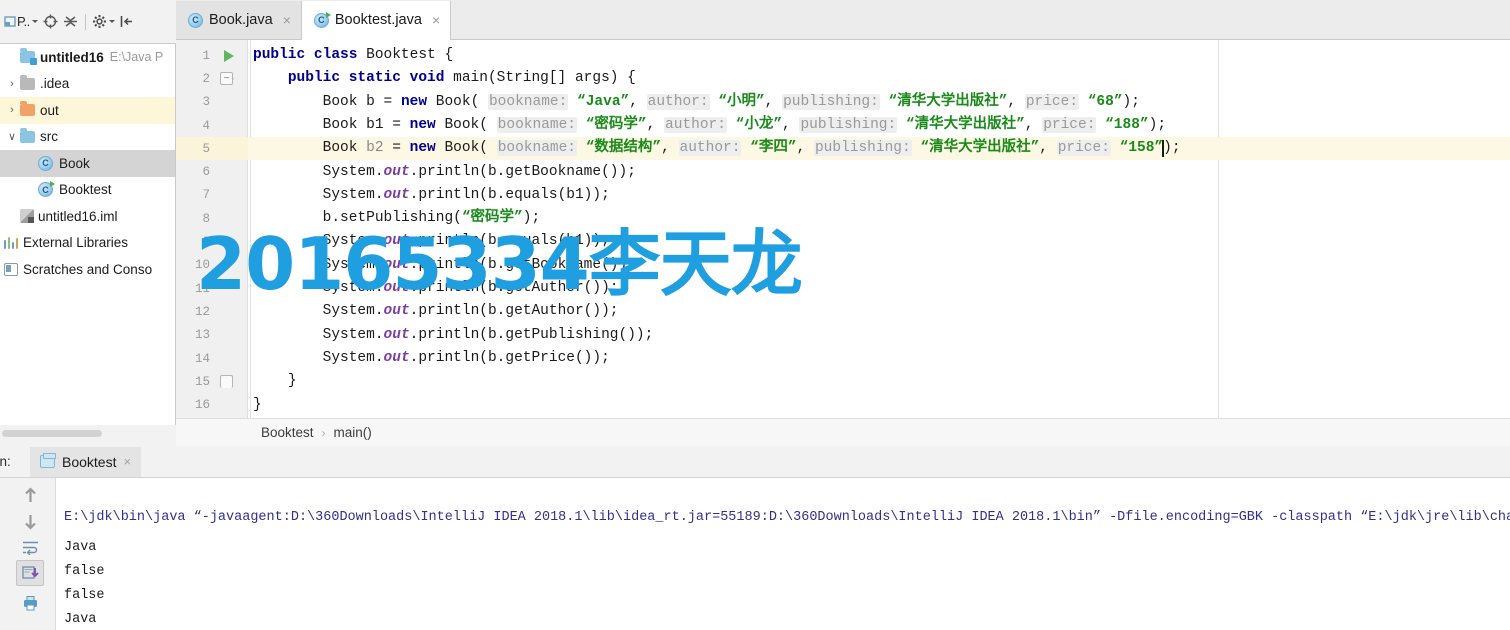  Describe the element at coordinates (78, 216) in the screenshot. I see `tree-item-label: untitled16.iml` at that location.